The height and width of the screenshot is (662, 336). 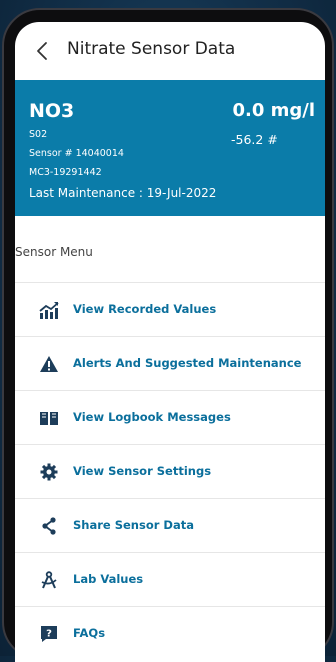 What do you see at coordinates (38, 134) in the screenshot?
I see `sensor-code: S02` at bounding box center [38, 134].